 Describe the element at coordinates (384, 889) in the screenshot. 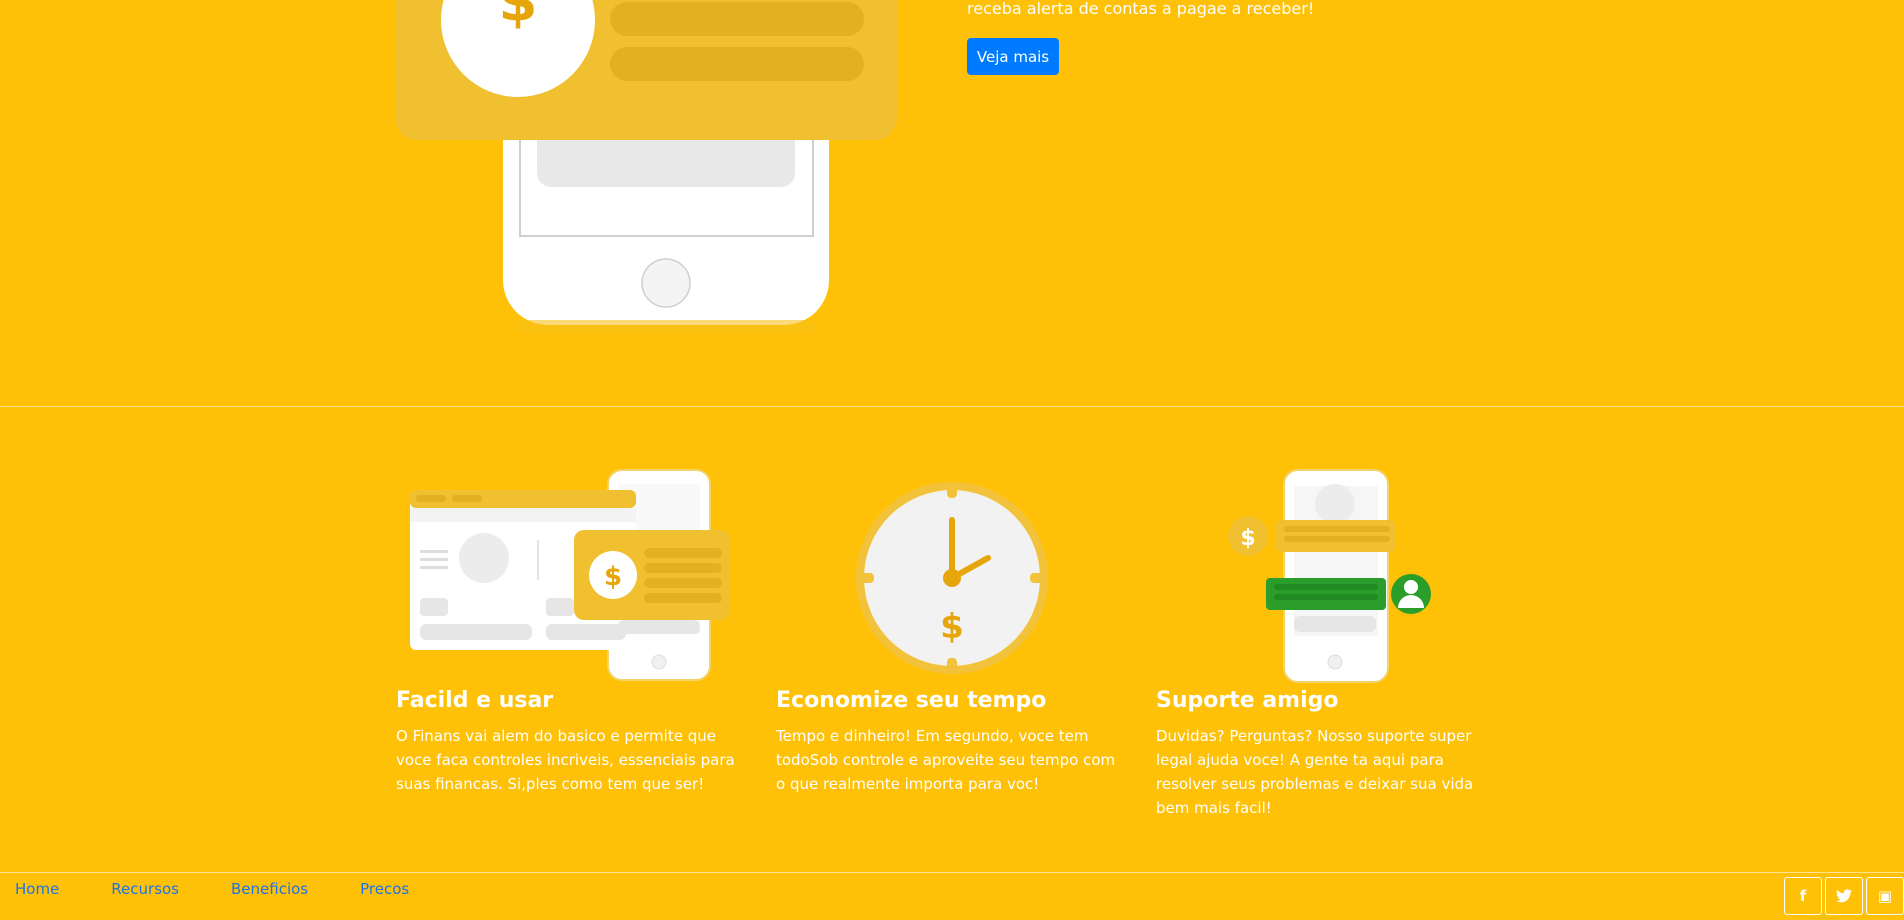

I see `footer-link-precos: Precos` at that location.